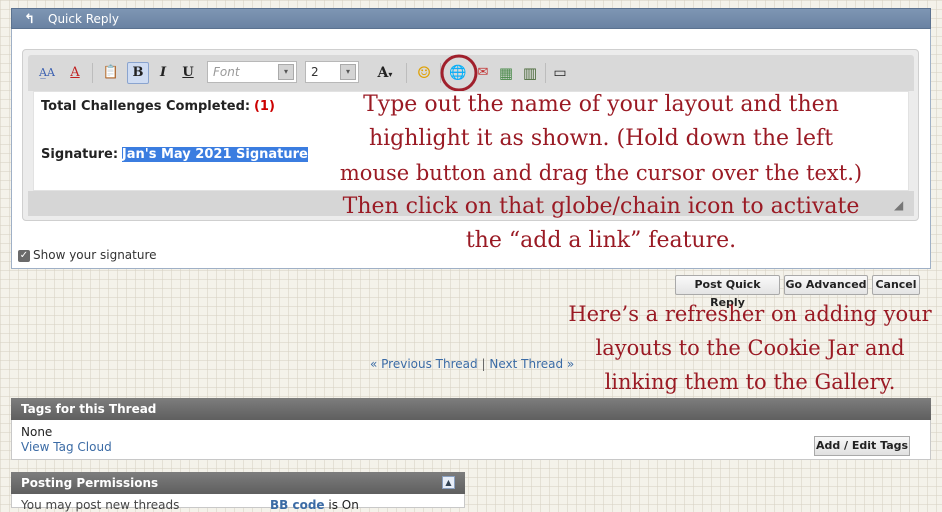  I want to click on tags-value: None, so click(37, 432).